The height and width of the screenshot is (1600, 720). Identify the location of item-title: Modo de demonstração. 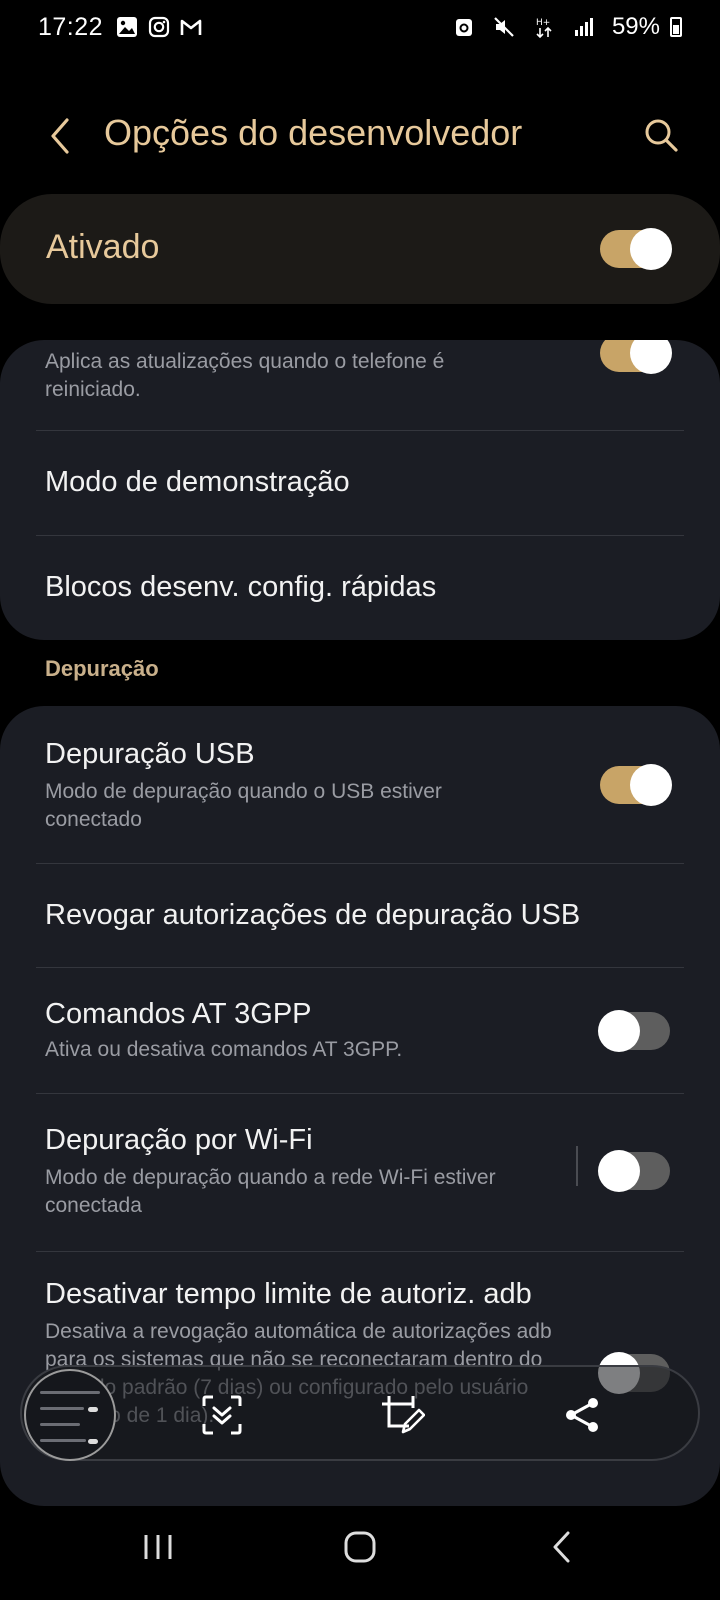
(197, 482).